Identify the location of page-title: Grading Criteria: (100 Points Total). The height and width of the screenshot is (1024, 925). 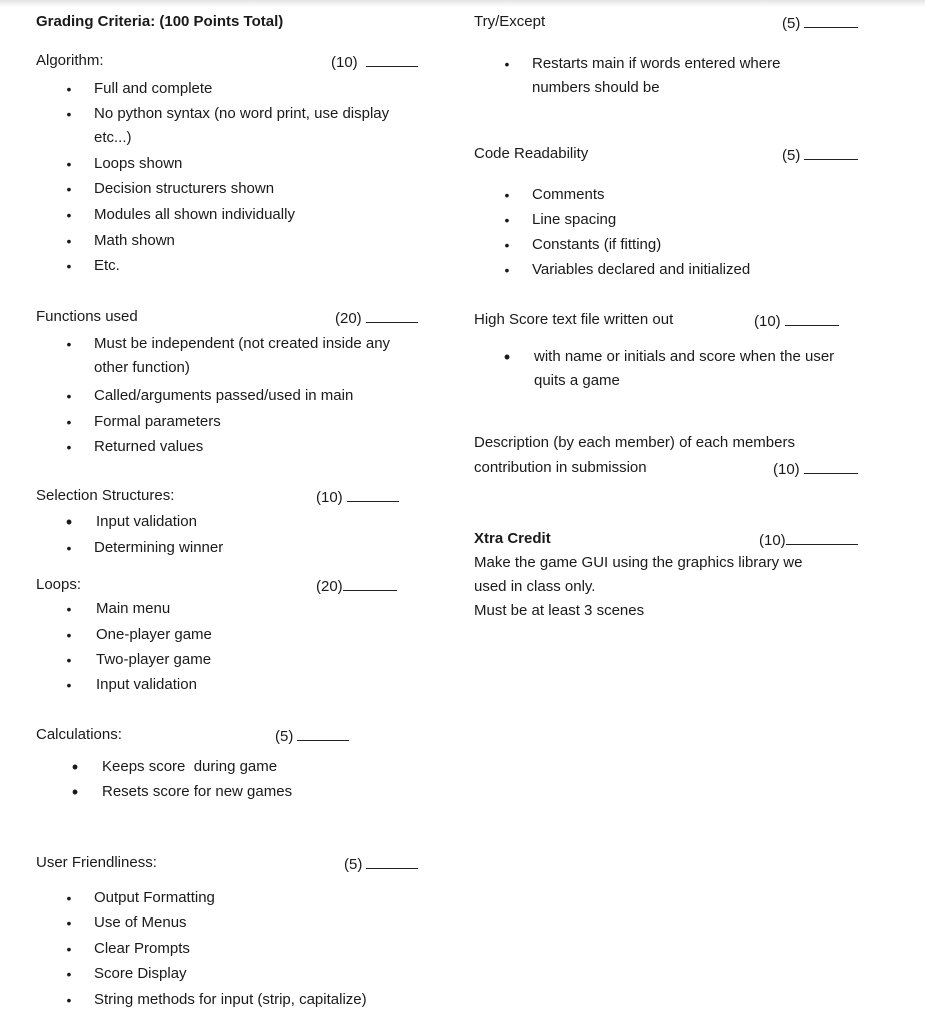
(160, 21).